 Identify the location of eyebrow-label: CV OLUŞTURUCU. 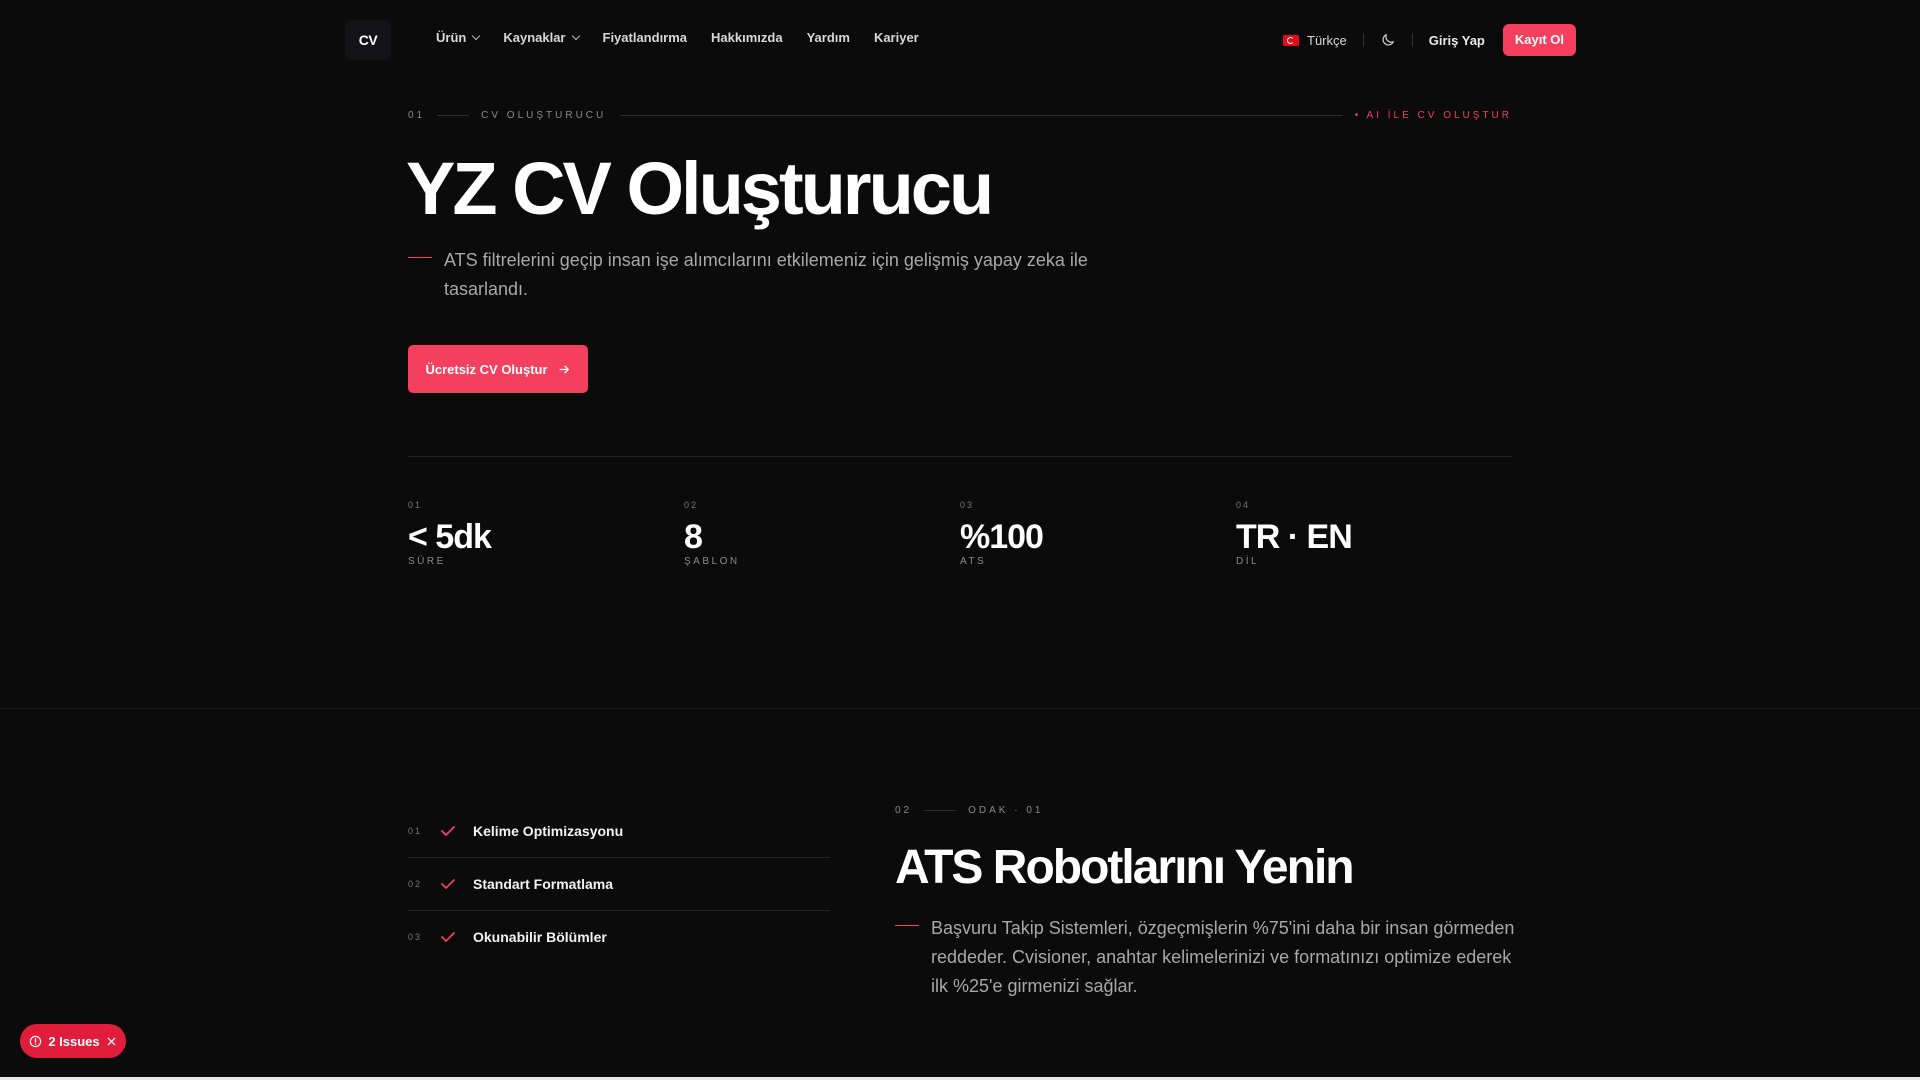
(544, 115).